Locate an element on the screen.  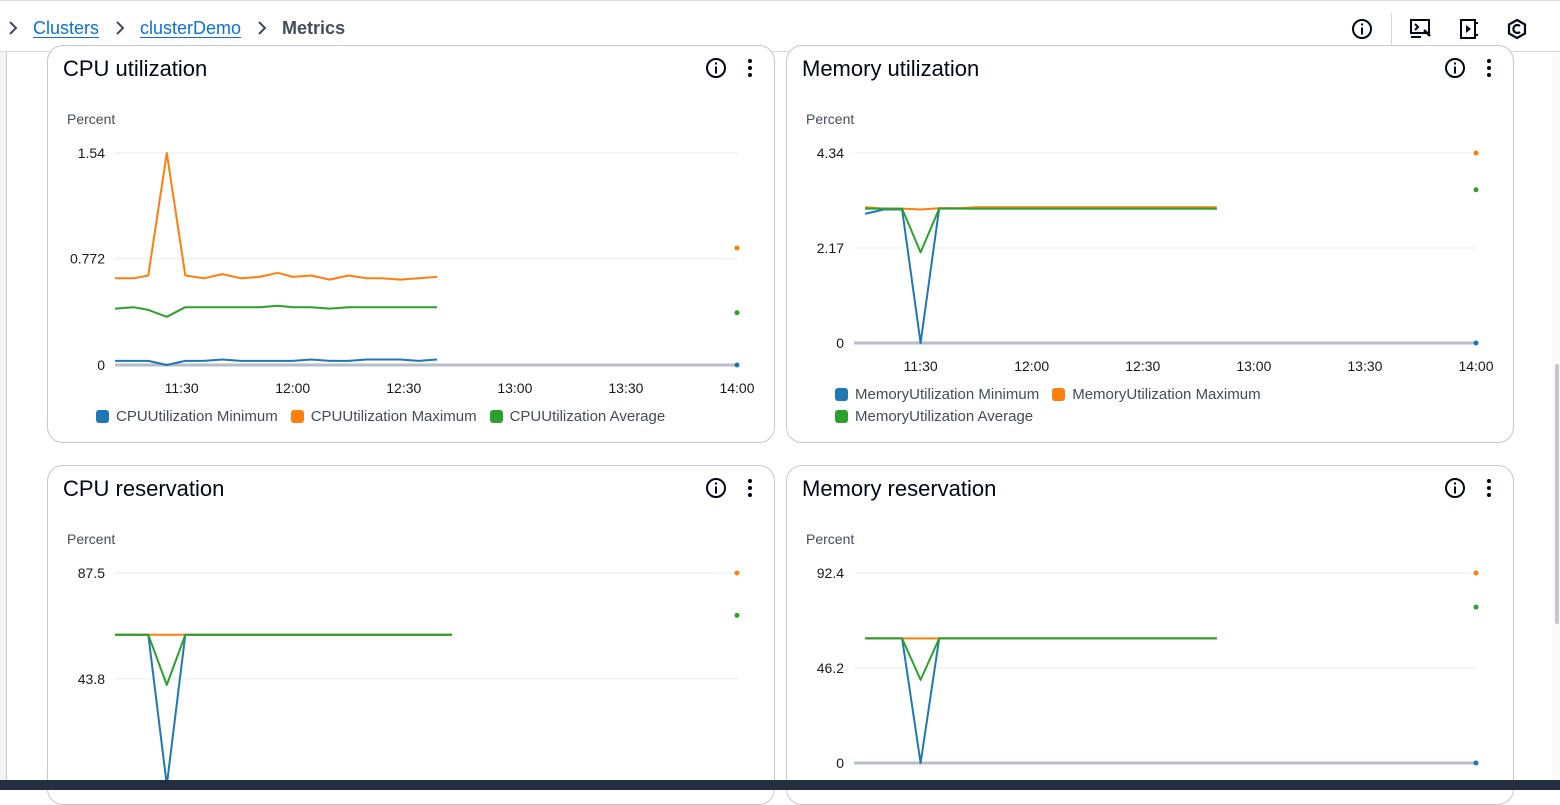
settings-icon is located at coordinates (1517, 29).